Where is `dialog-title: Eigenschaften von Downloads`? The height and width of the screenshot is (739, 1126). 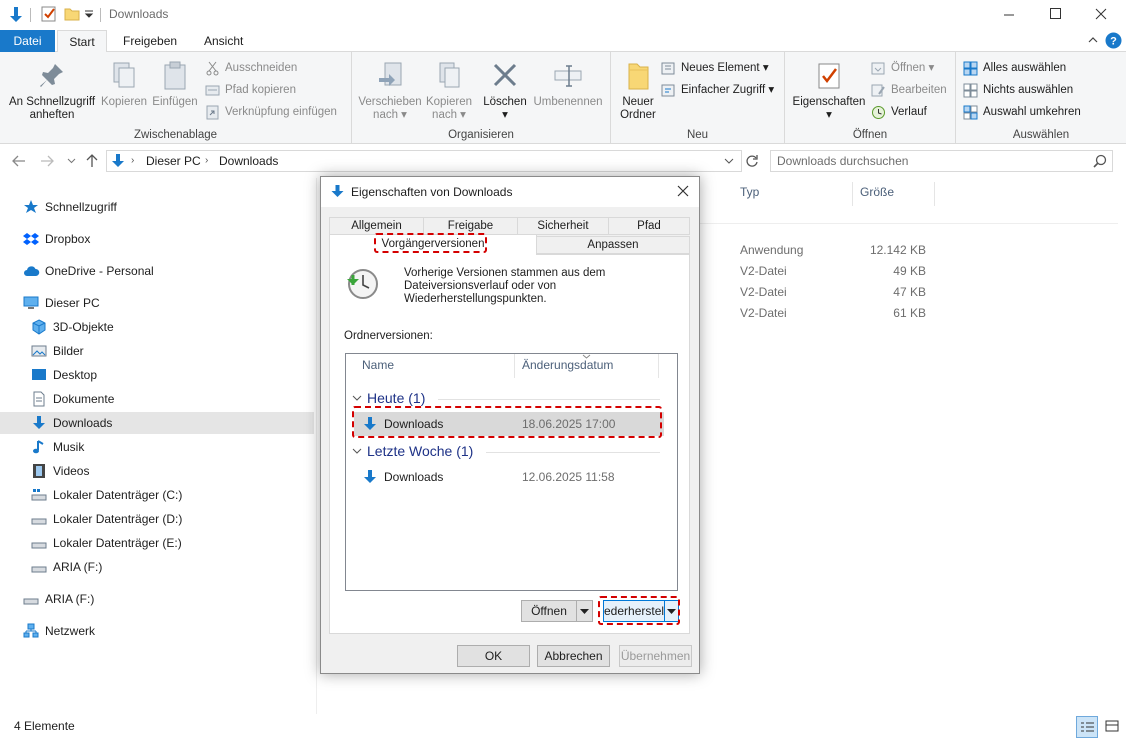
dialog-title: Eigenschaften von Downloads is located at coordinates (432, 192).